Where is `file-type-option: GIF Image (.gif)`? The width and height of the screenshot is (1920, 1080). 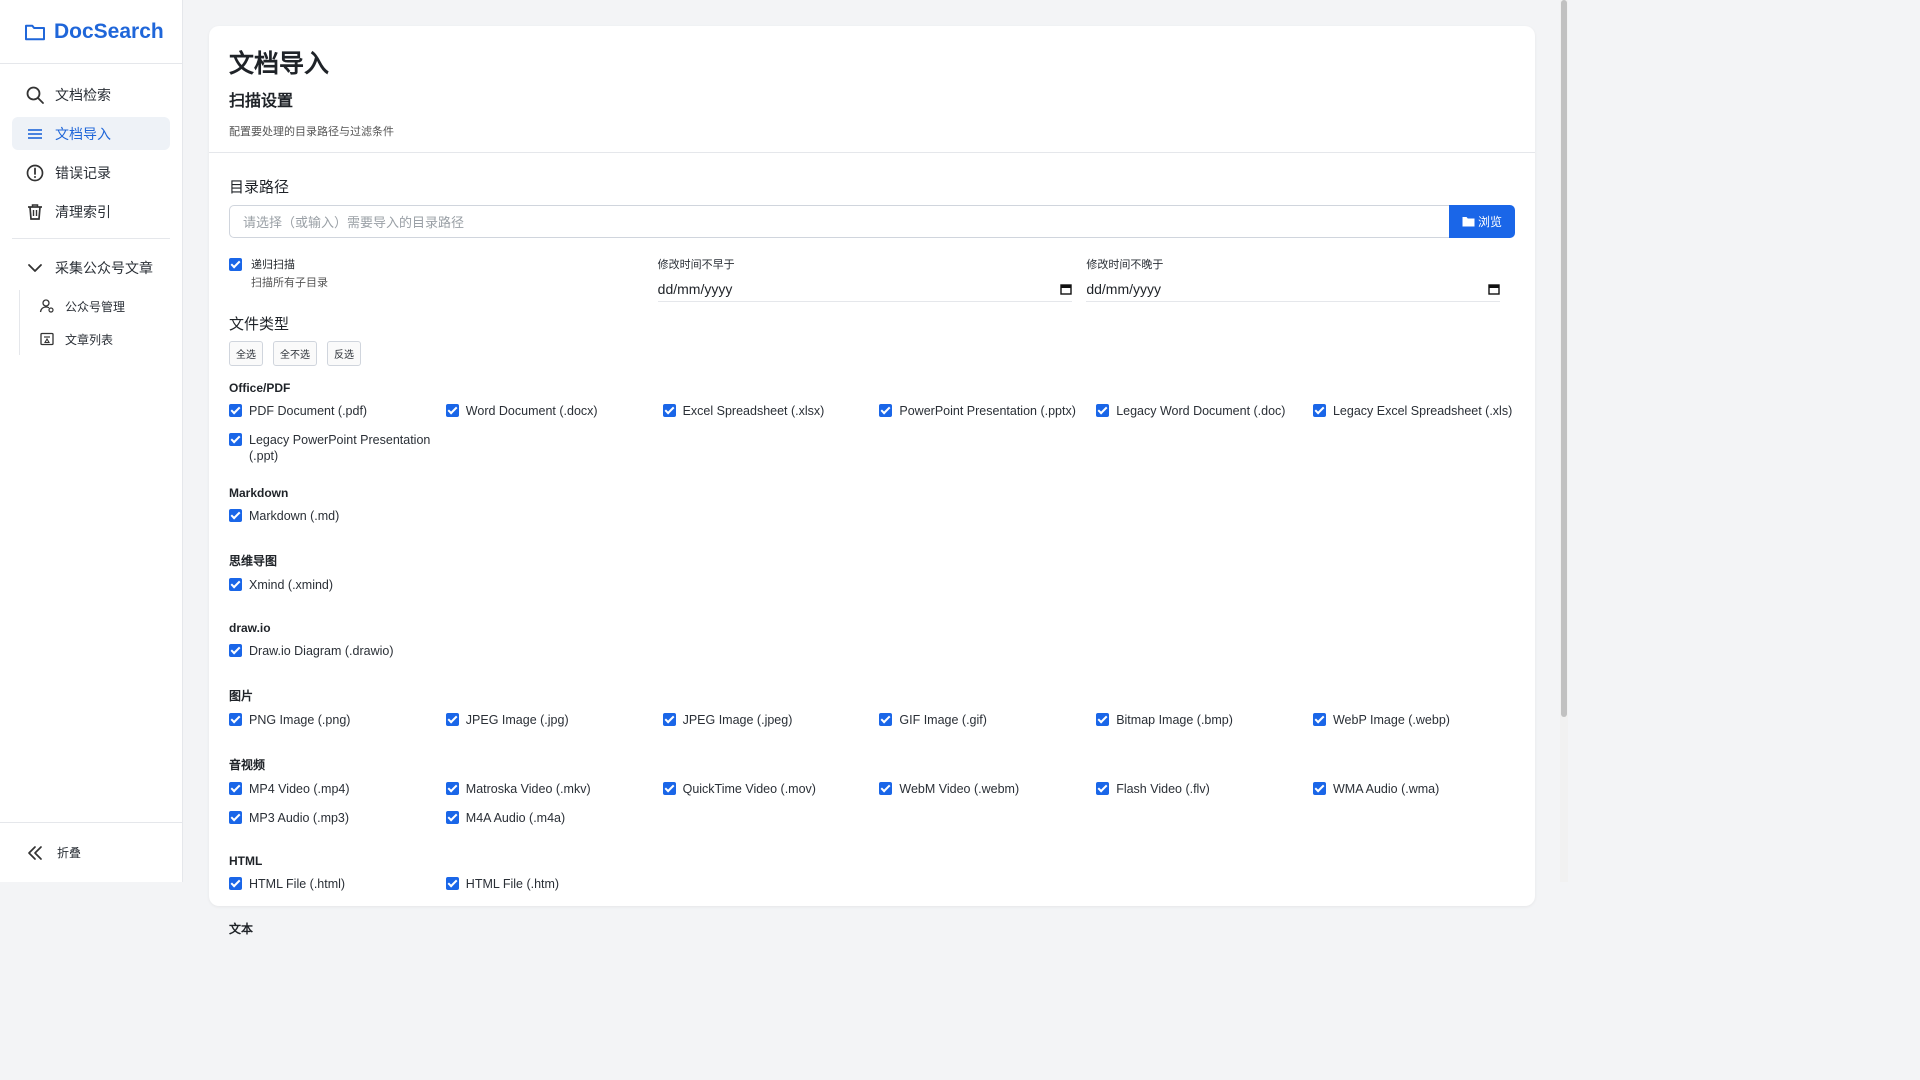 file-type-option: GIF Image (.gif) is located at coordinates (987, 726).